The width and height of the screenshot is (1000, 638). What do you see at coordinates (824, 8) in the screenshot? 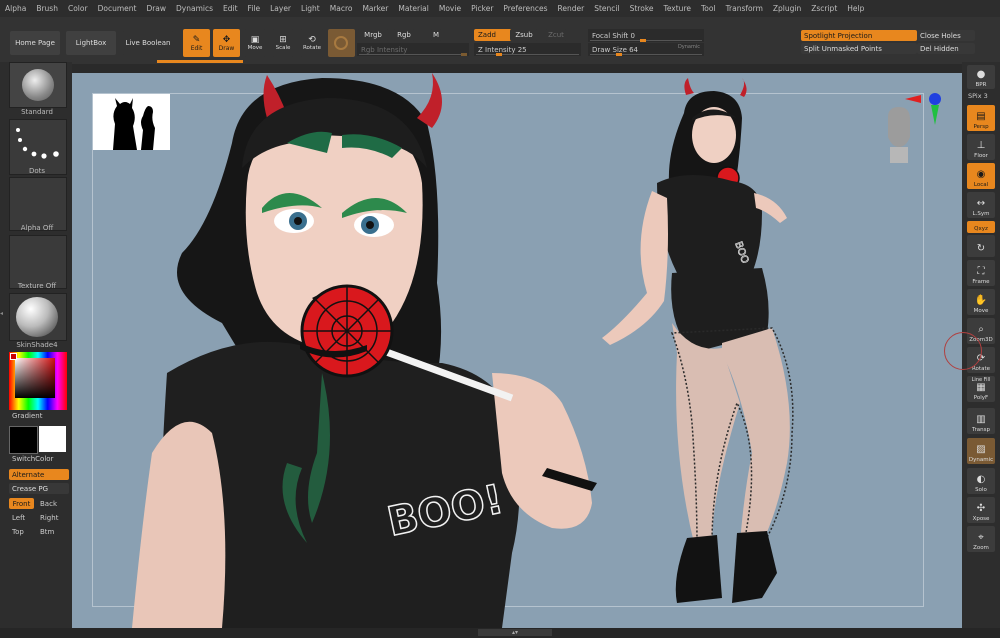
I see `menu-item-zscript: Zscript` at bounding box center [824, 8].